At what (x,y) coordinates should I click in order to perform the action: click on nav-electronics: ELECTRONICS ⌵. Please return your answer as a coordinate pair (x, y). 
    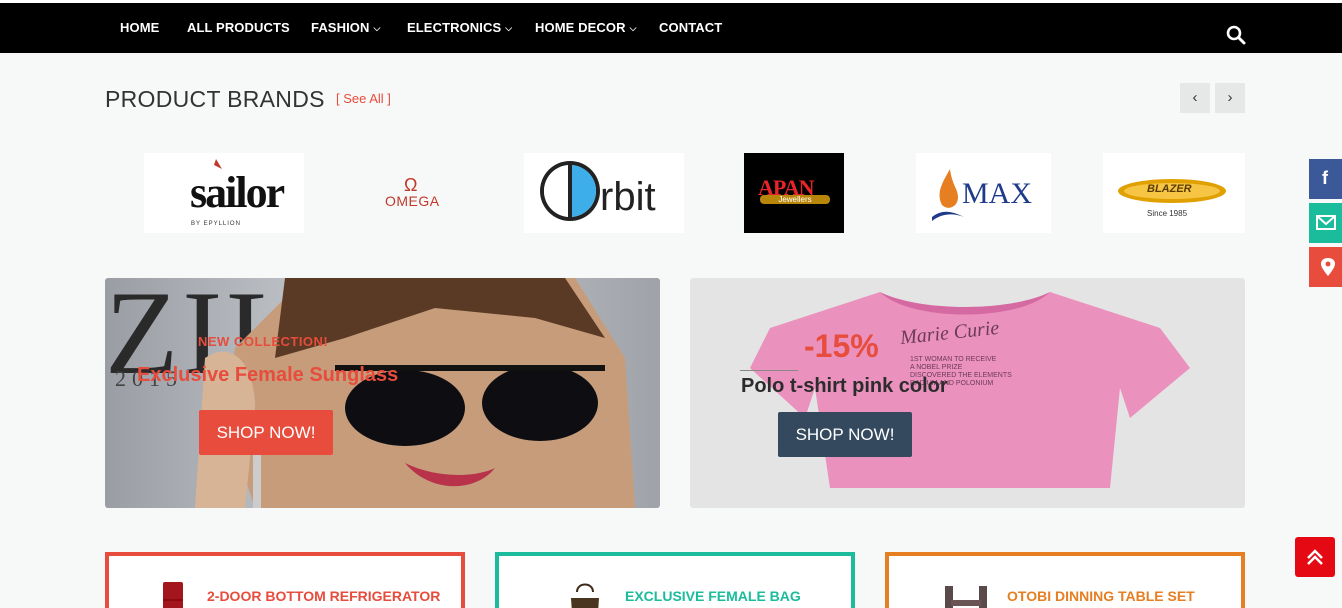
    Looking at the image, I should click on (459, 27).